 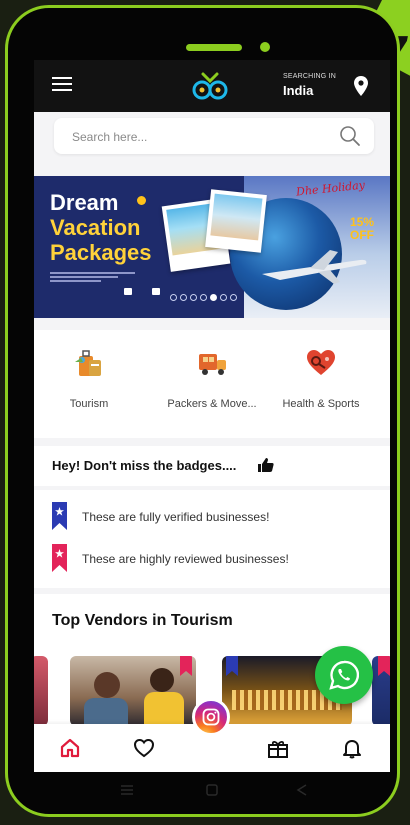 What do you see at coordinates (127, 790) in the screenshot?
I see `recent-apps-icon` at bounding box center [127, 790].